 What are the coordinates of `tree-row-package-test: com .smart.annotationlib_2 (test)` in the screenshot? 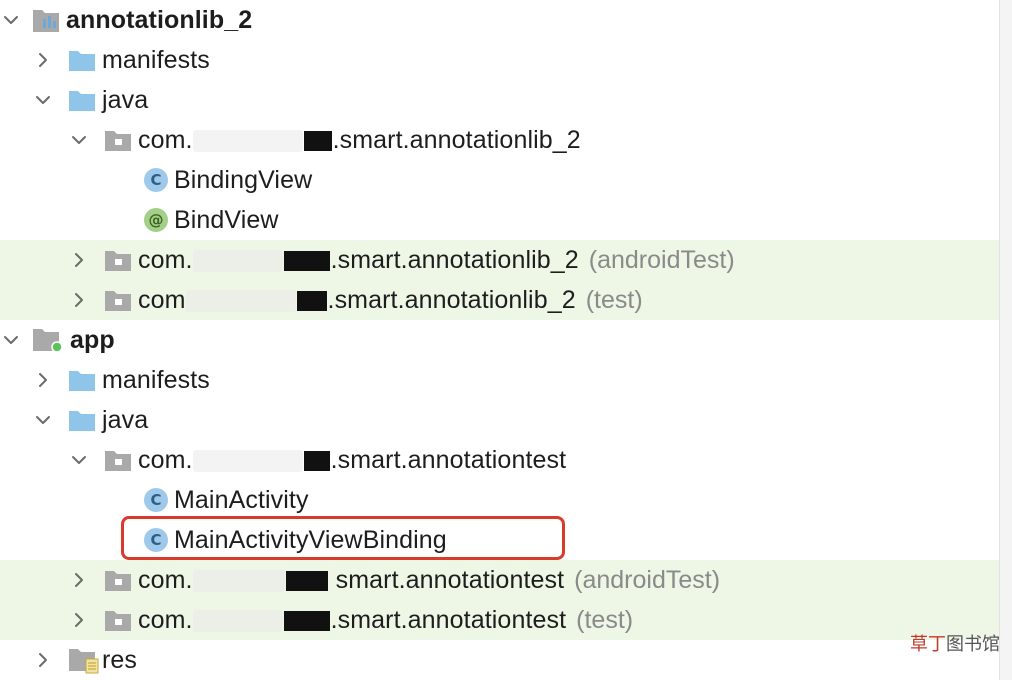 It's located at (500, 300).